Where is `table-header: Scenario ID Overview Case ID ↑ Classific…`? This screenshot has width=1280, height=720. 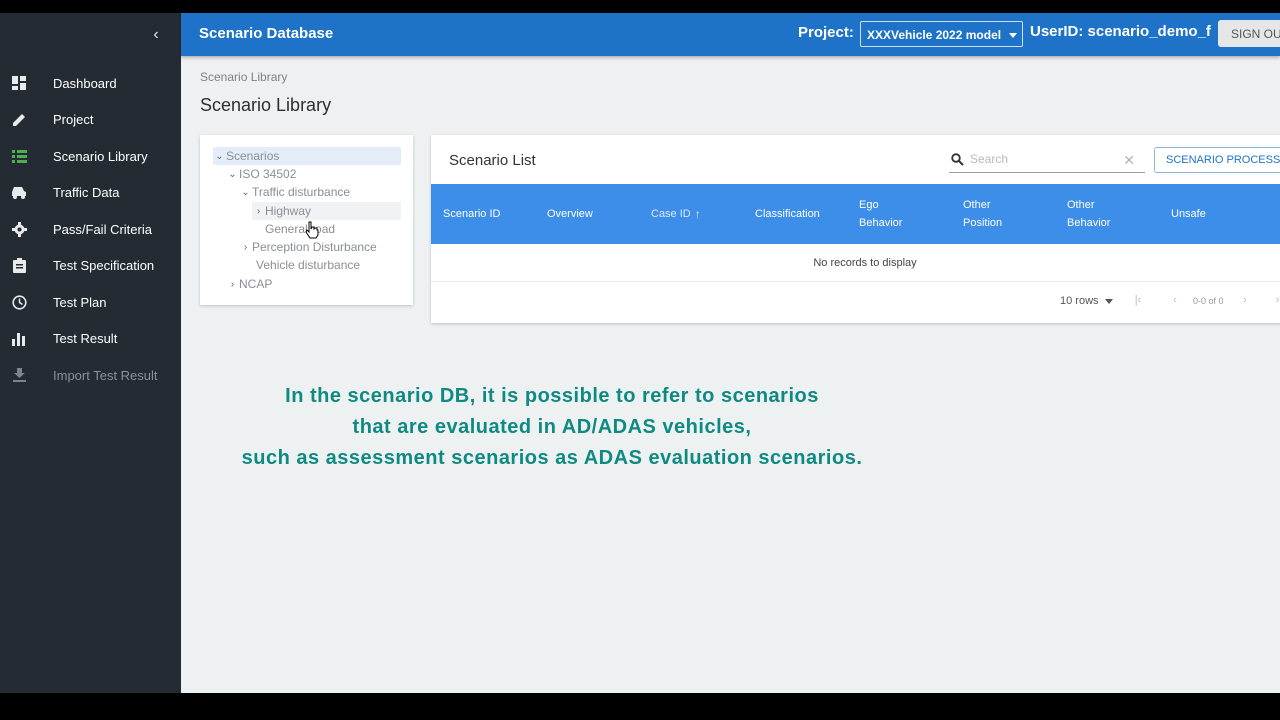
table-header: Scenario ID Overview Case ID ↑ Classific… is located at coordinates (855, 214).